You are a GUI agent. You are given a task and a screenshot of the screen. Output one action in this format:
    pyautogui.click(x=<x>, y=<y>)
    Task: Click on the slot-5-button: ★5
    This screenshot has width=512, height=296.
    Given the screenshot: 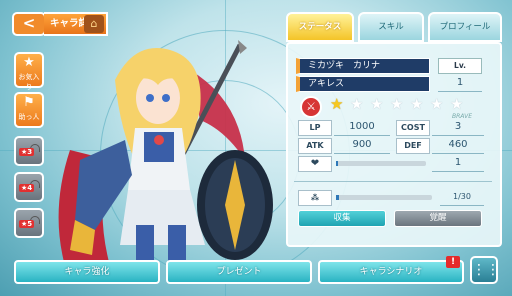 What is the action you would take?
    pyautogui.click(x=29, y=223)
    